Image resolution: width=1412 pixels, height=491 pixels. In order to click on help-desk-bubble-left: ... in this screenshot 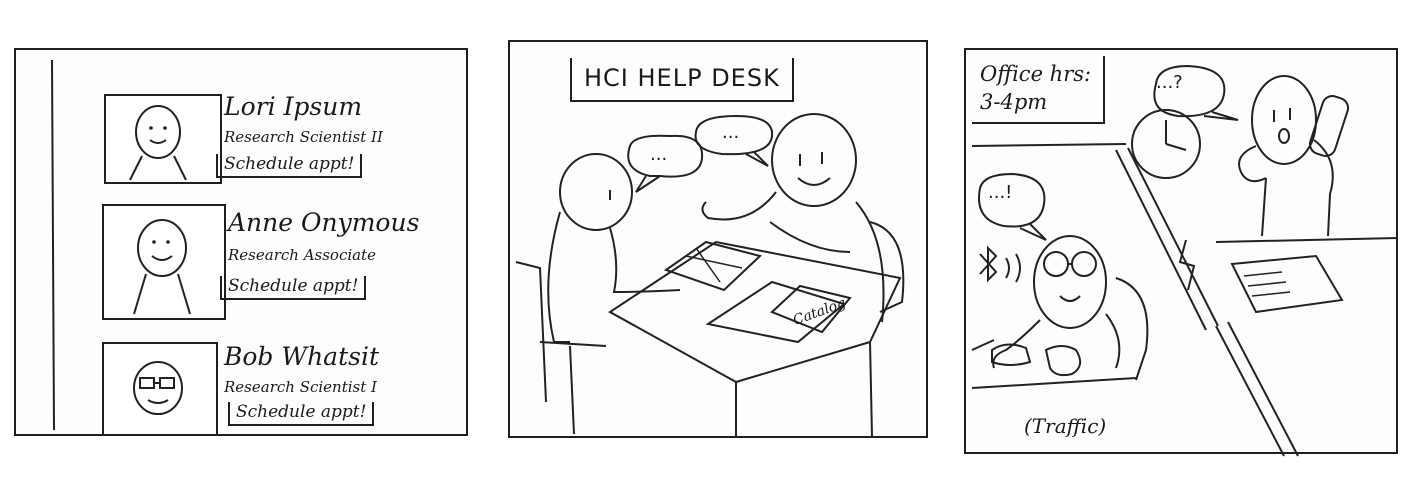, I will do `click(659, 154)`.